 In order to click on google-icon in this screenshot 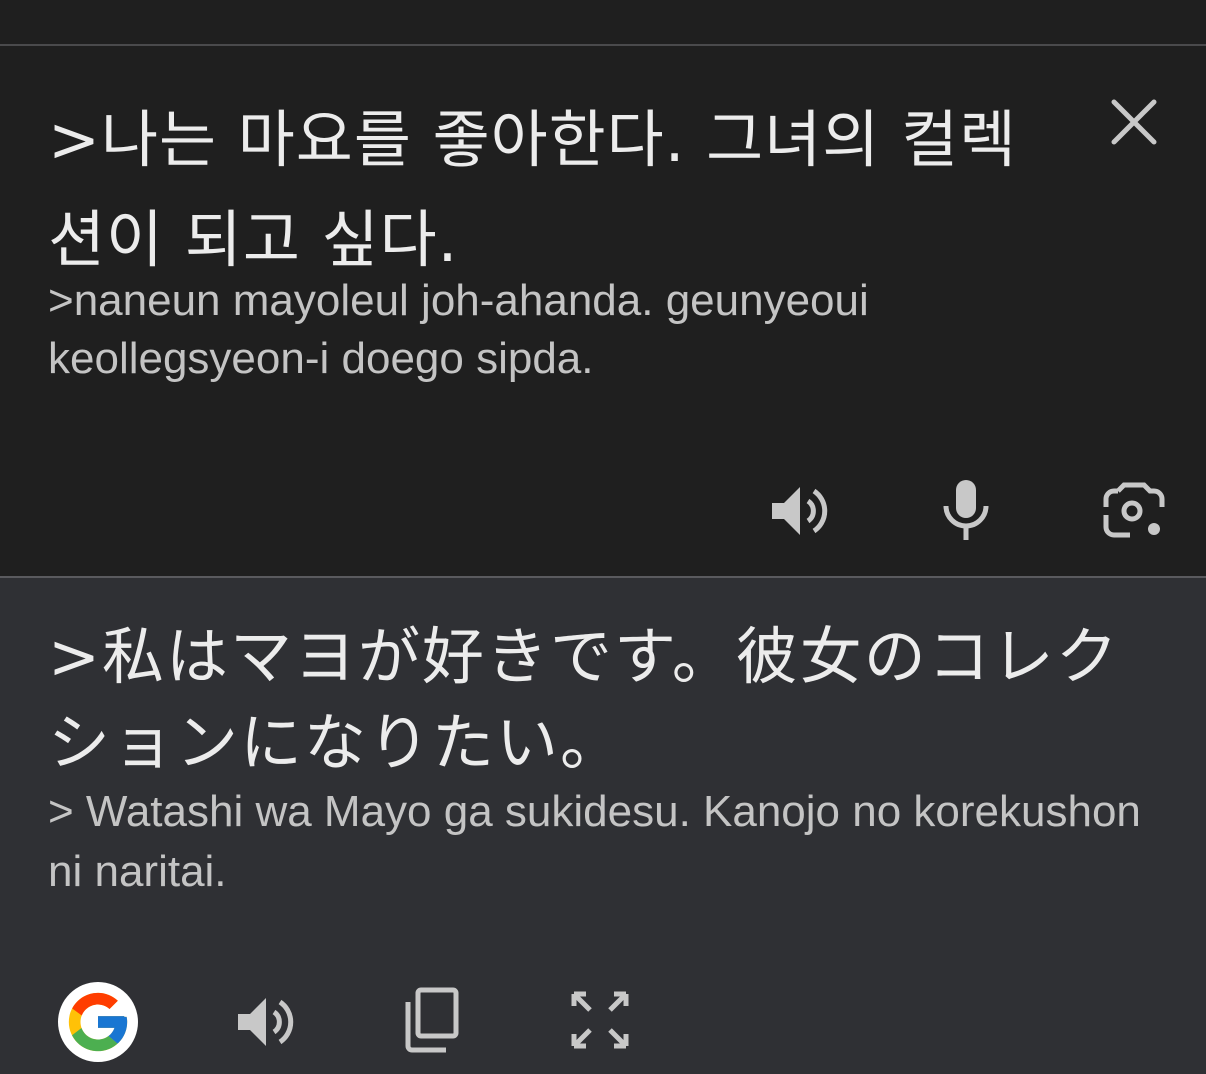, I will do `click(98, 1022)`.